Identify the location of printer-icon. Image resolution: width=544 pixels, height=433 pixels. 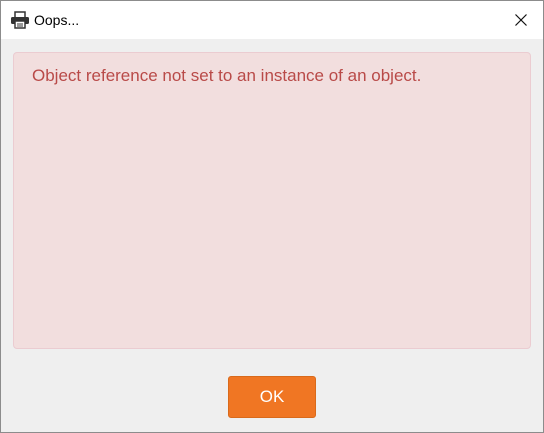
(20, 20).